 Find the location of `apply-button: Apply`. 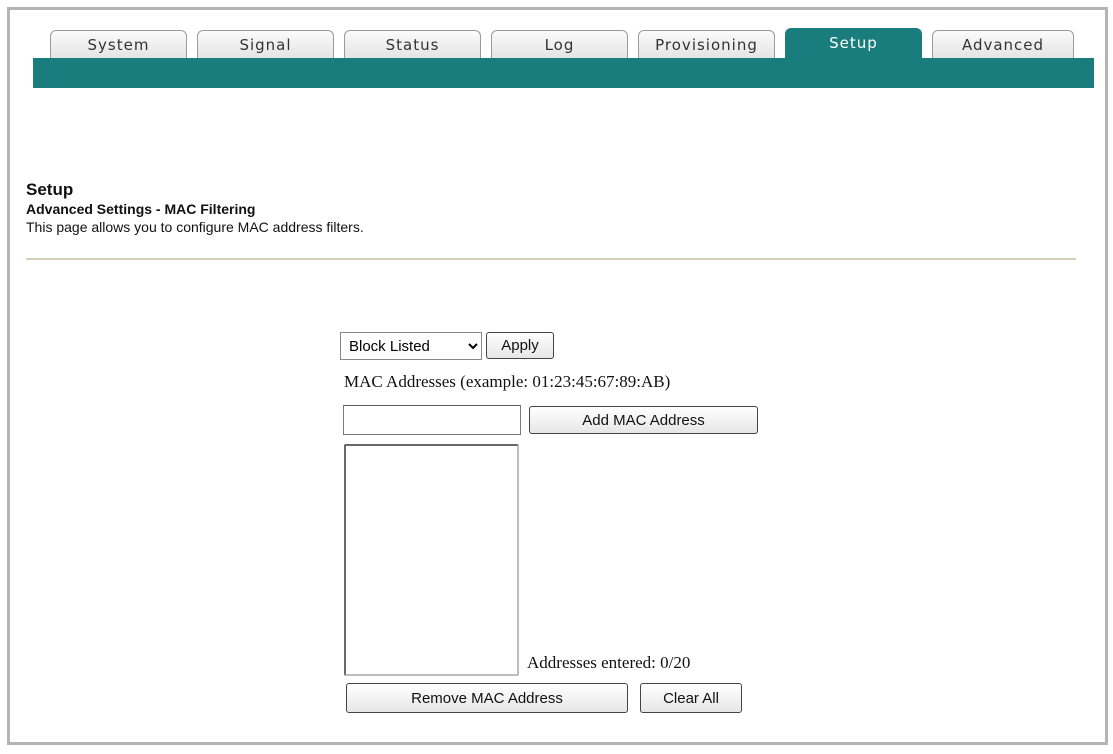

apply-button: Apply is located at coordinates (520, 345).